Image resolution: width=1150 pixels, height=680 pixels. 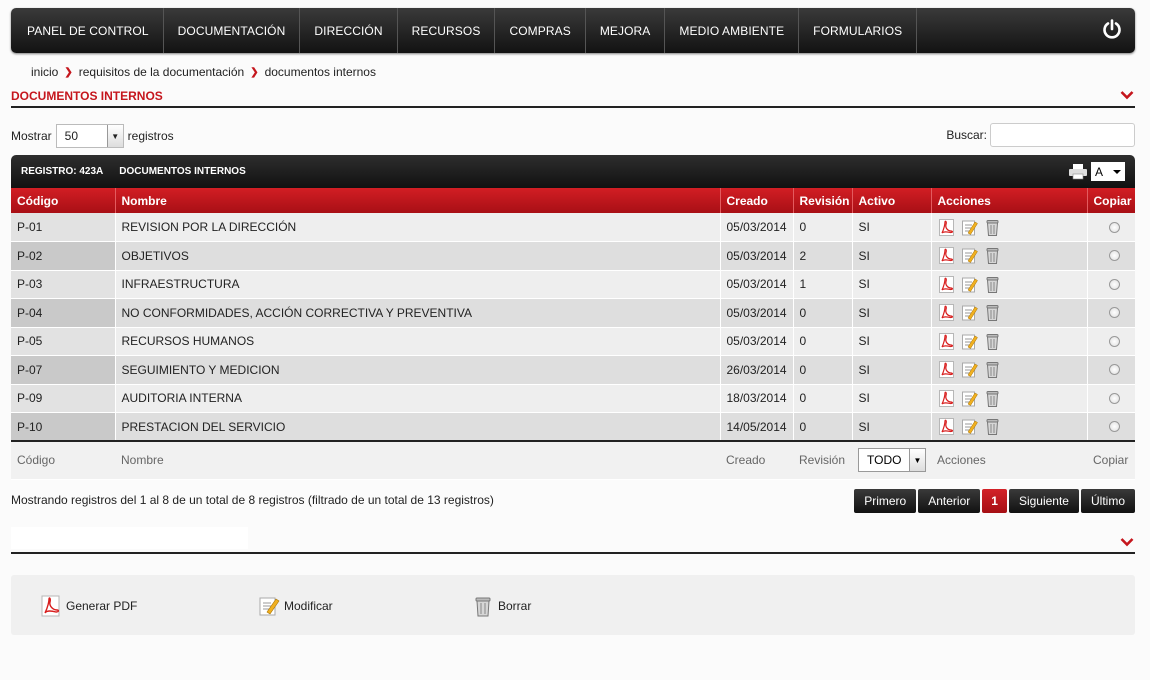 What do you see at coordinates (540, 30) in the screenshot?
I see `nav-compras: COMPRAS` at bounding box center [540, 30].